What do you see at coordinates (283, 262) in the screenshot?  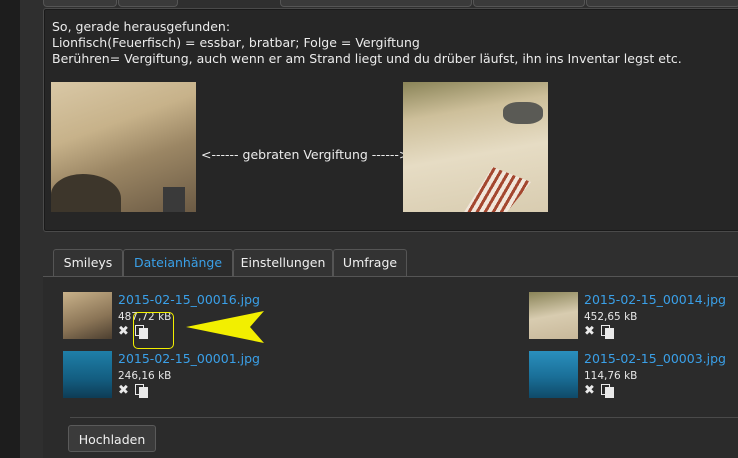 I see `tab-einstellungen: Einstellungen` at bounding box center [283, 262].